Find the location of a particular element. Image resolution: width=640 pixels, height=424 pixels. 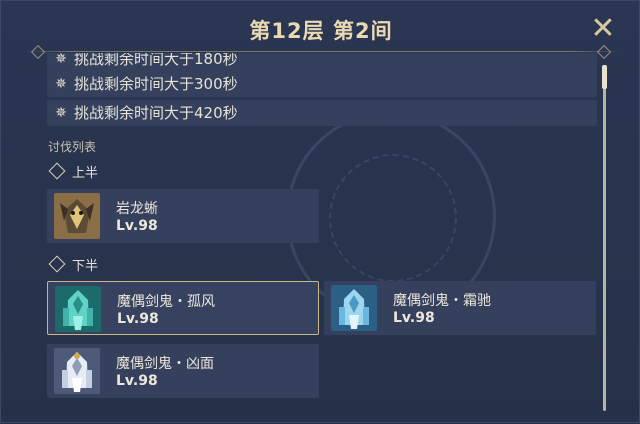

geovishap-portrait is located at coordinates (77, 216).